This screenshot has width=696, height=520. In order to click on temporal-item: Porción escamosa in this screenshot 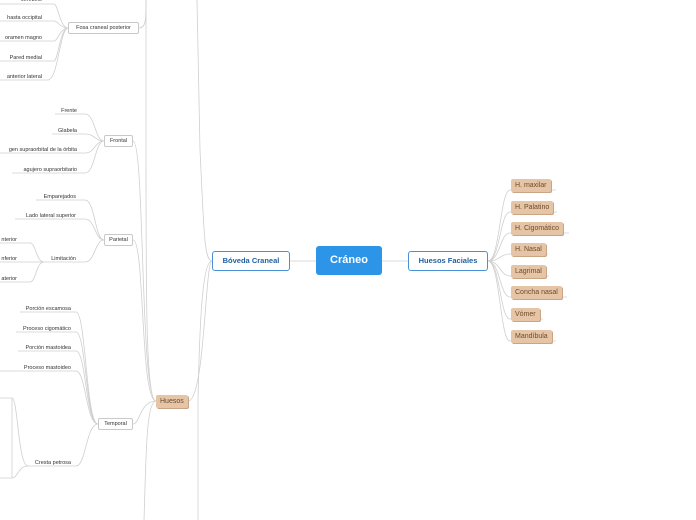, I will do `click(48, 309)`.